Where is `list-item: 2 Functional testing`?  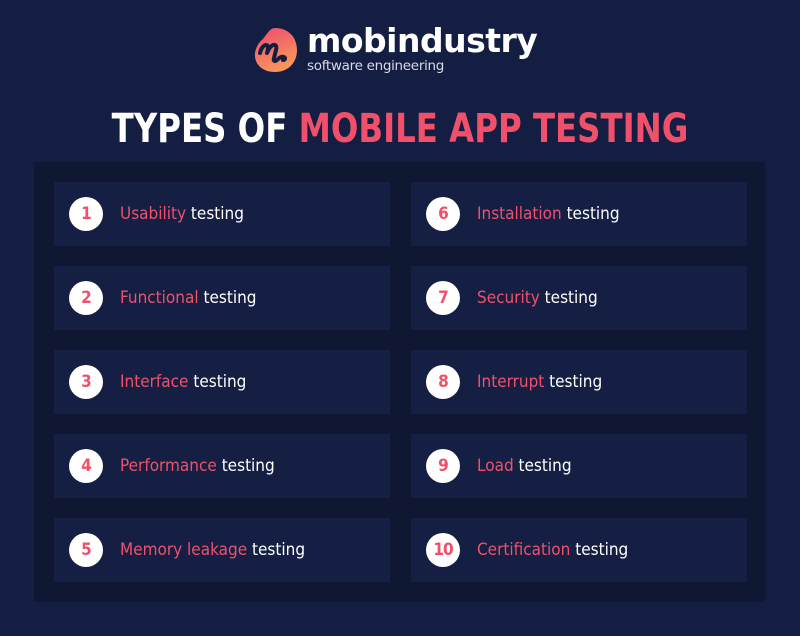 list-item: 2 Functional testing is located at coordinates (222, 298).